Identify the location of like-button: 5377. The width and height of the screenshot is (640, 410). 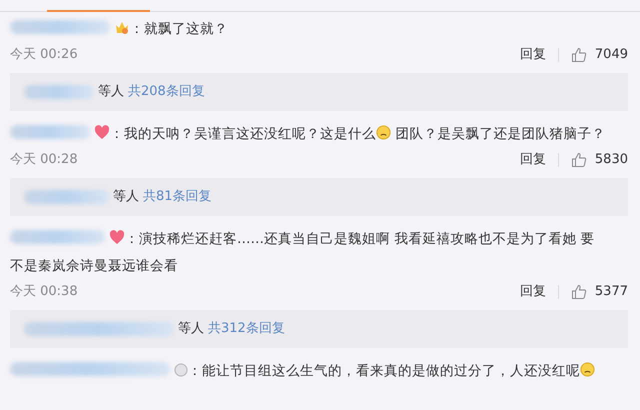
(599, 292).